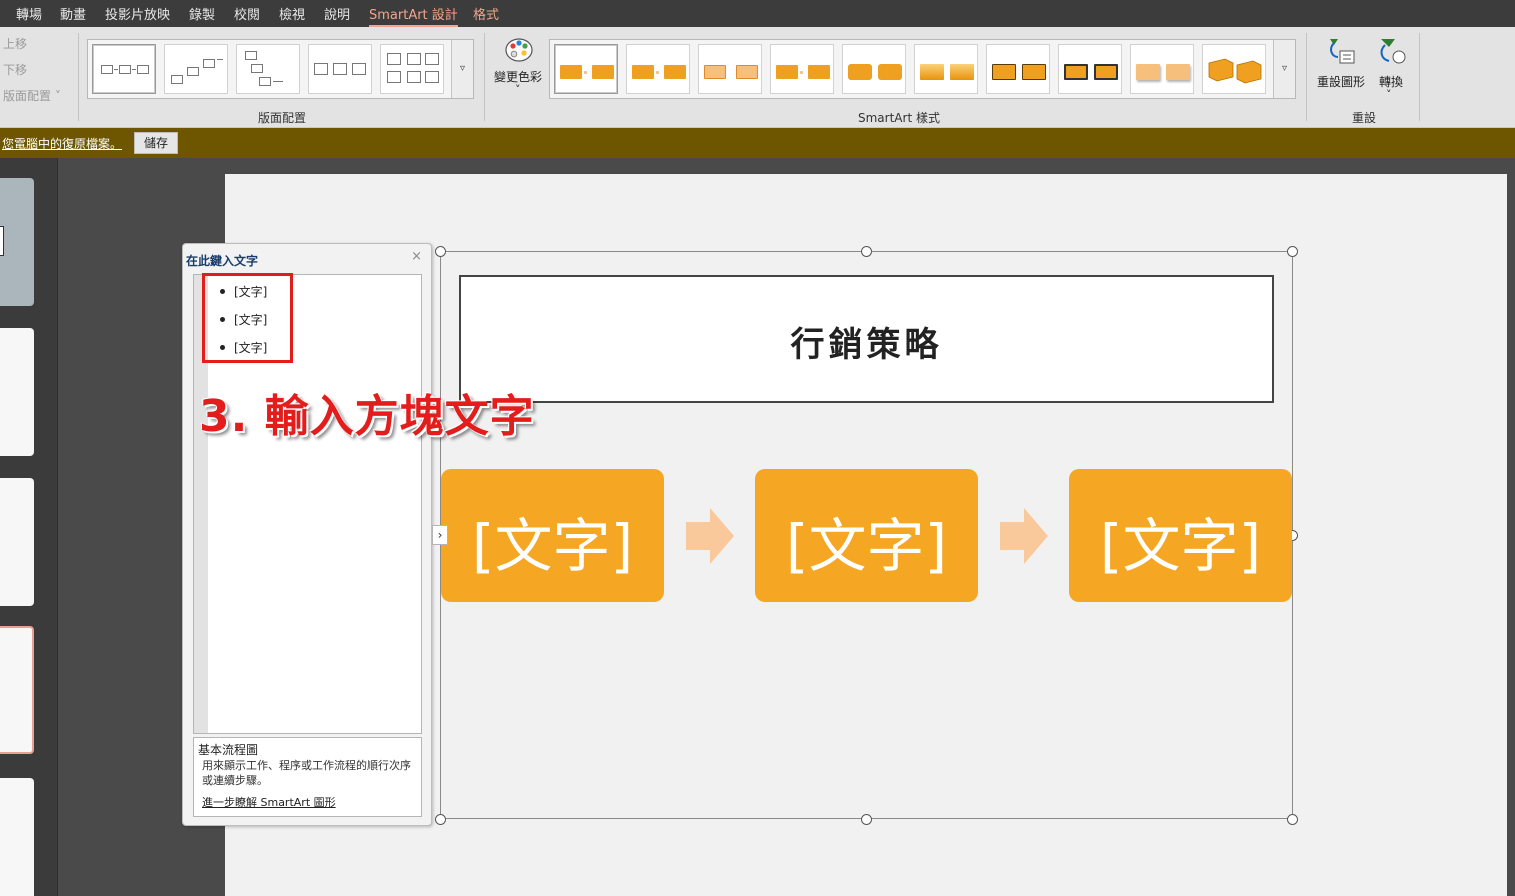 This screenshot has width=1515, height=896. What do you see at coordinates (1364, 118) in the screenshot?
I see `reset-group-label: 重設` at bounding box center [1364, 118].